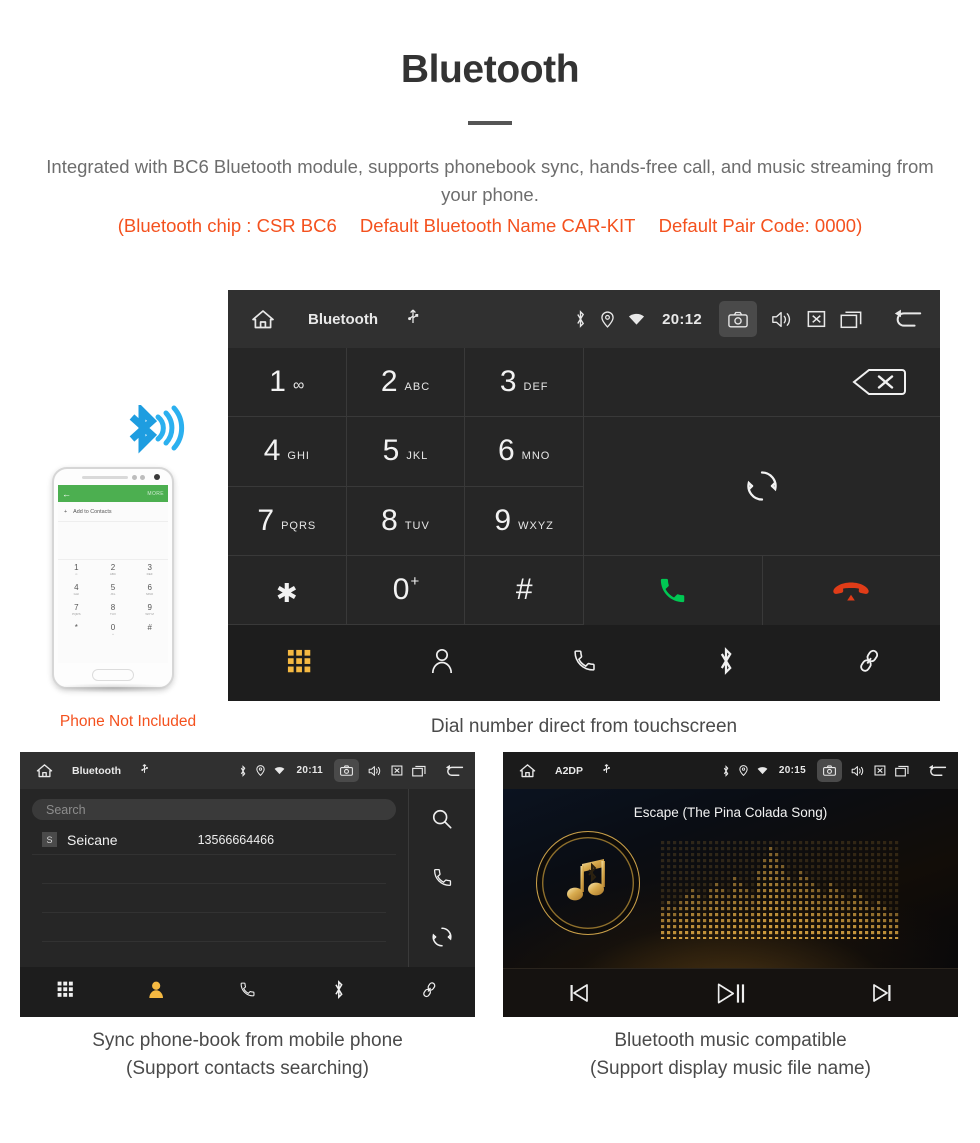 Image resolution: width=980 pixels, height=1143 pixels. I want to click on phone-dial-key: 9 WXYZ, so click(149, 610).